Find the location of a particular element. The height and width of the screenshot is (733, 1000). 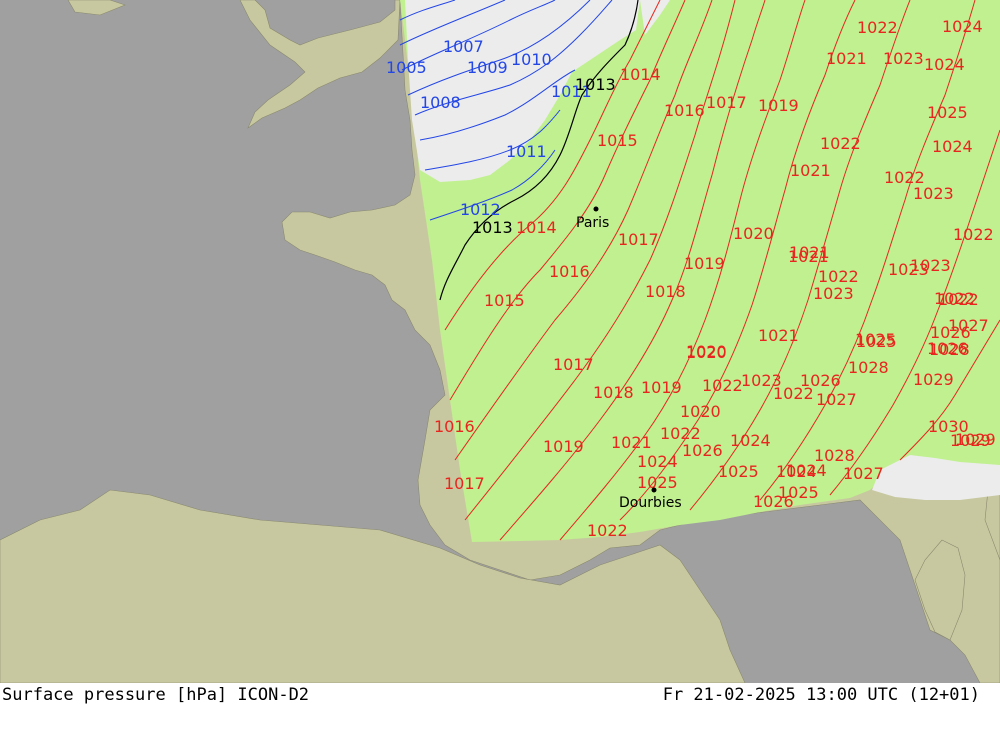

label-1012: 1012 is located at coordinates (480, 209).